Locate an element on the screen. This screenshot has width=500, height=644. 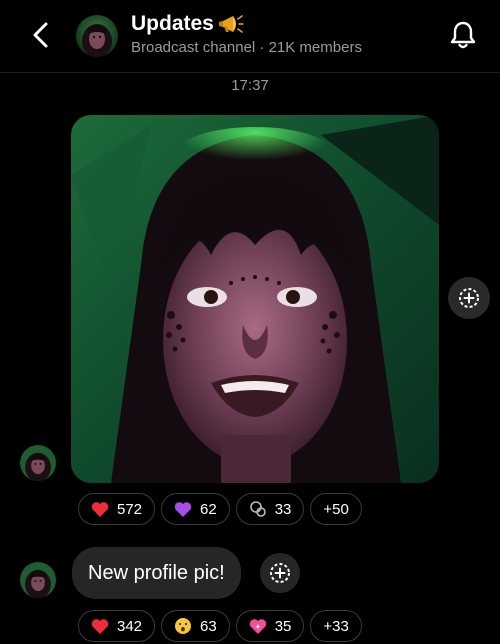
reaction-chip: 572 is located at coordinates (117, 509).